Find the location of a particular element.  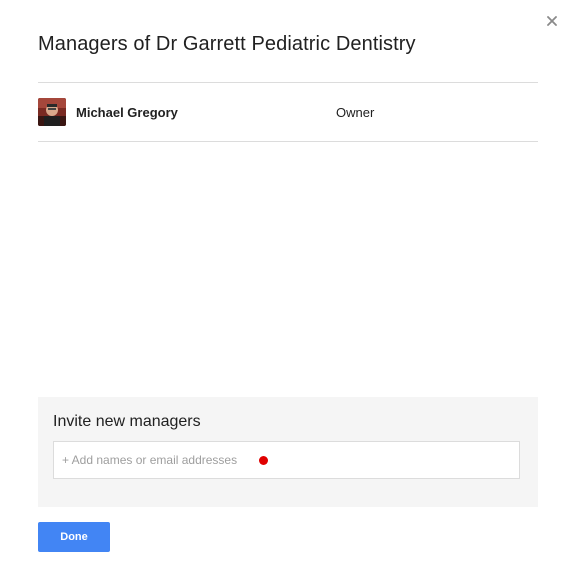

close-button is located at coordinates (552, 21).